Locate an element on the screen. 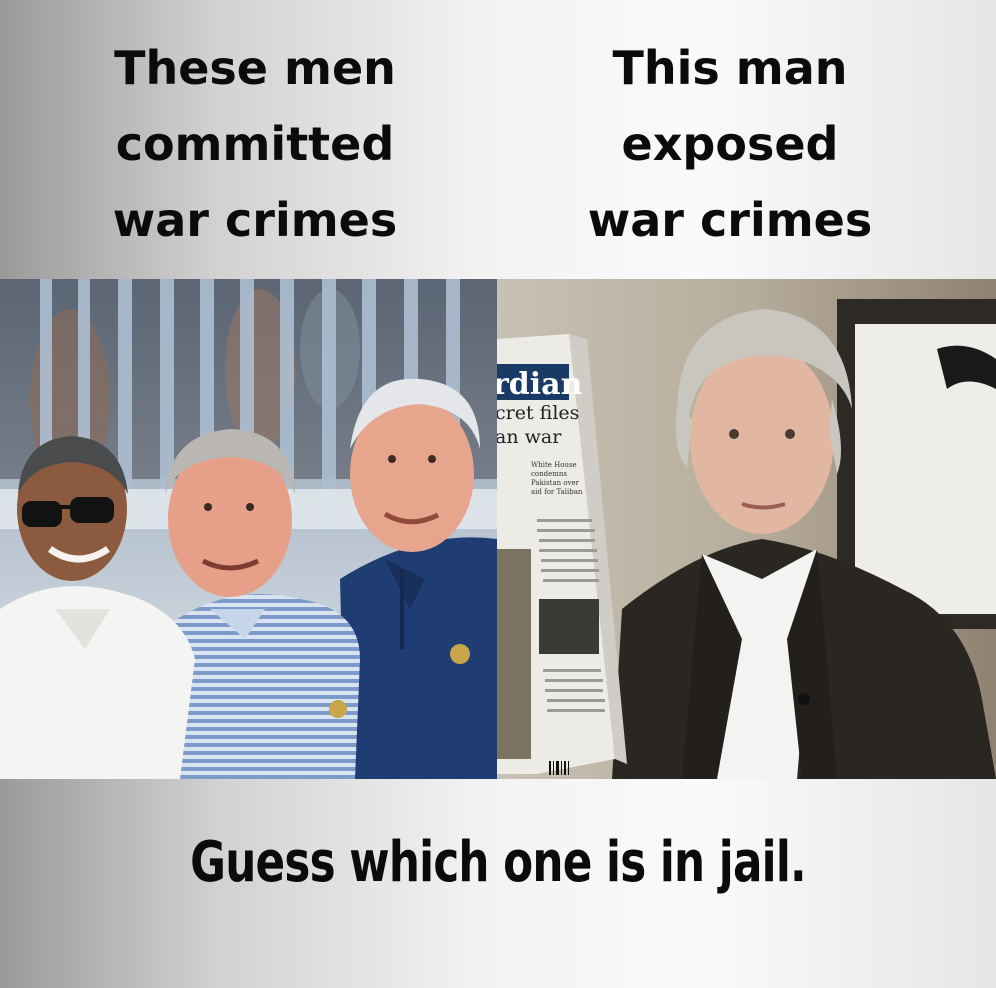 The height and width of the screenshot is (988, 996). newspaper-subhead-4: aid for Taliban is located at coordinates (557, 492).